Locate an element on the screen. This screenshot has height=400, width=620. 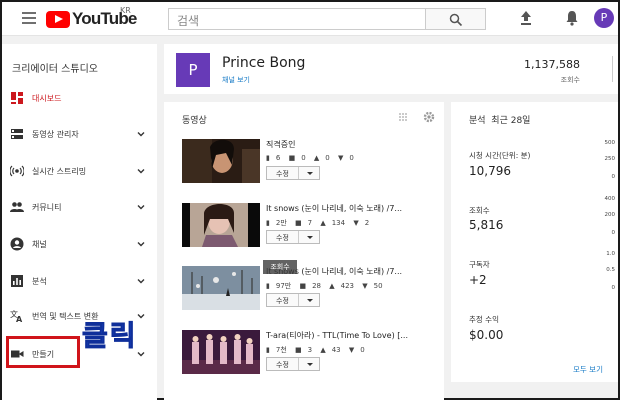
metric-value: +2 is located at coordinates (478, 280).